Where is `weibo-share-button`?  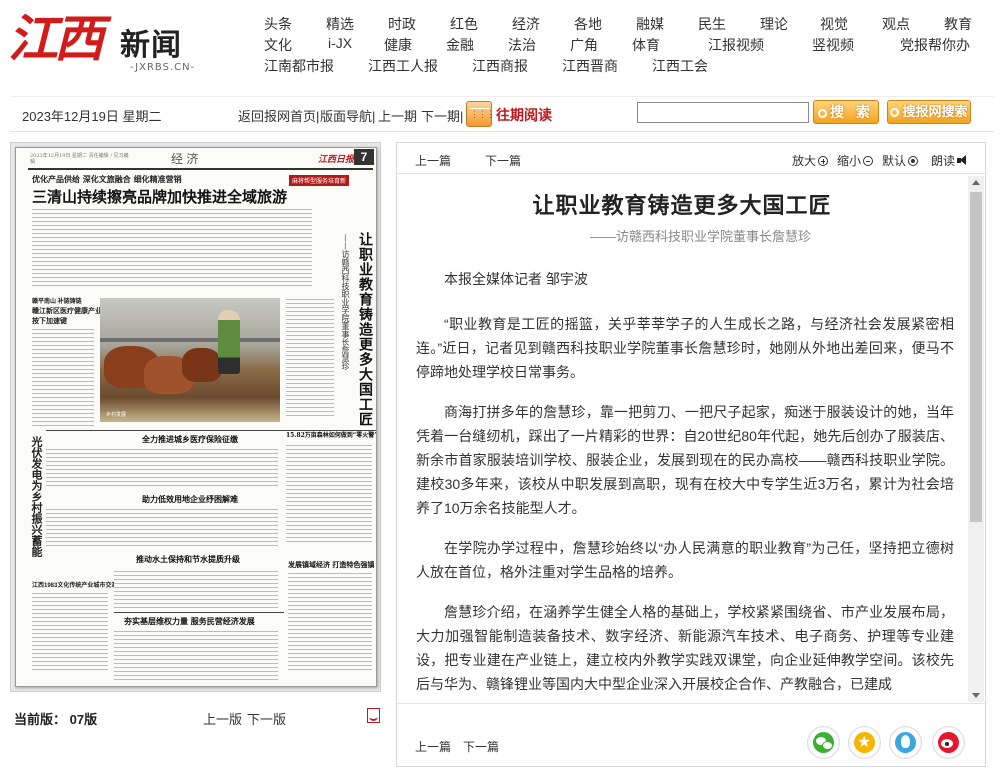
weibo-share-button is located at coordinates (948, 742).